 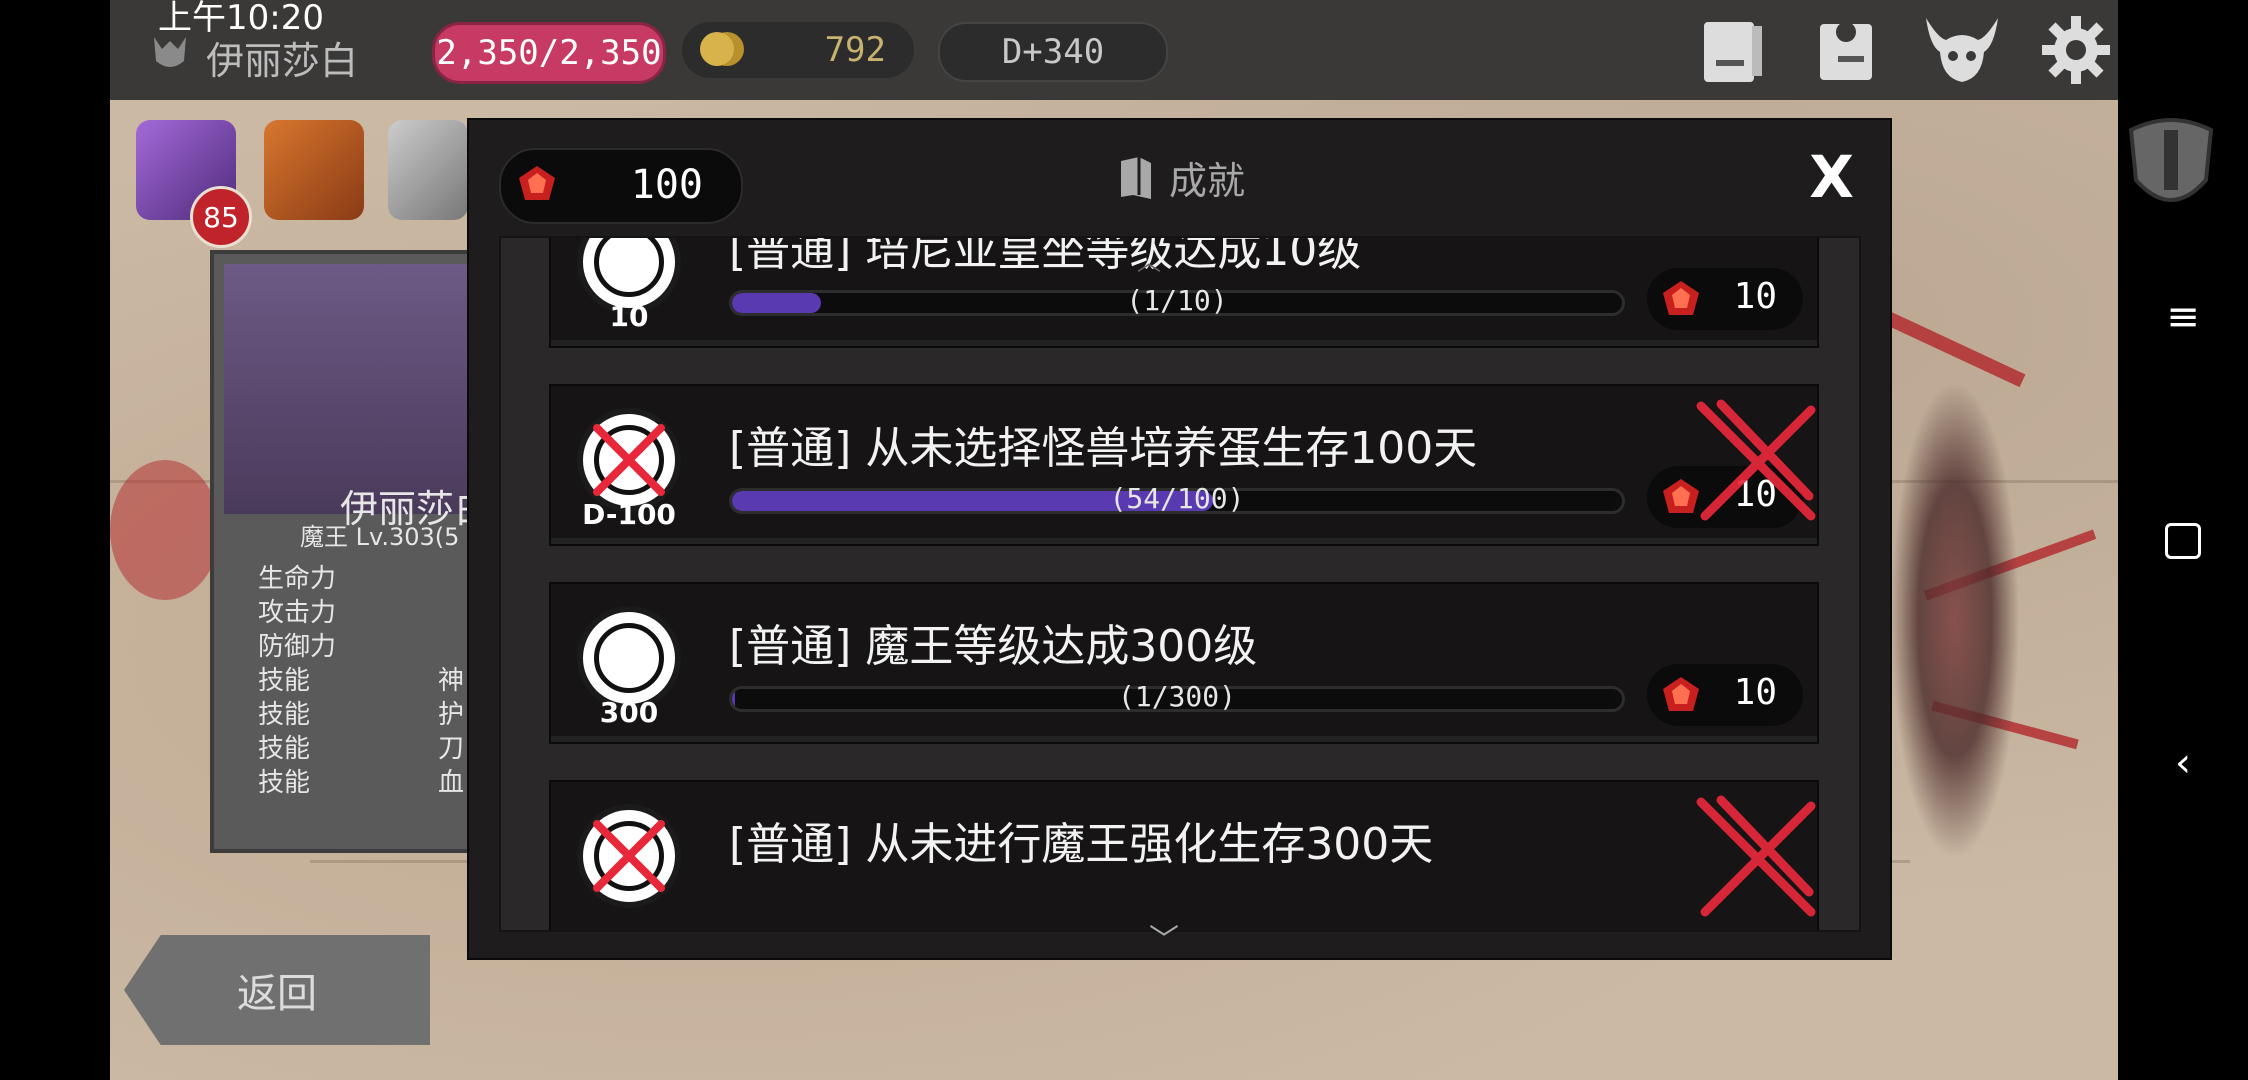 I want to click on player-info: 伊丽莎白, so click(x=253, y=57).